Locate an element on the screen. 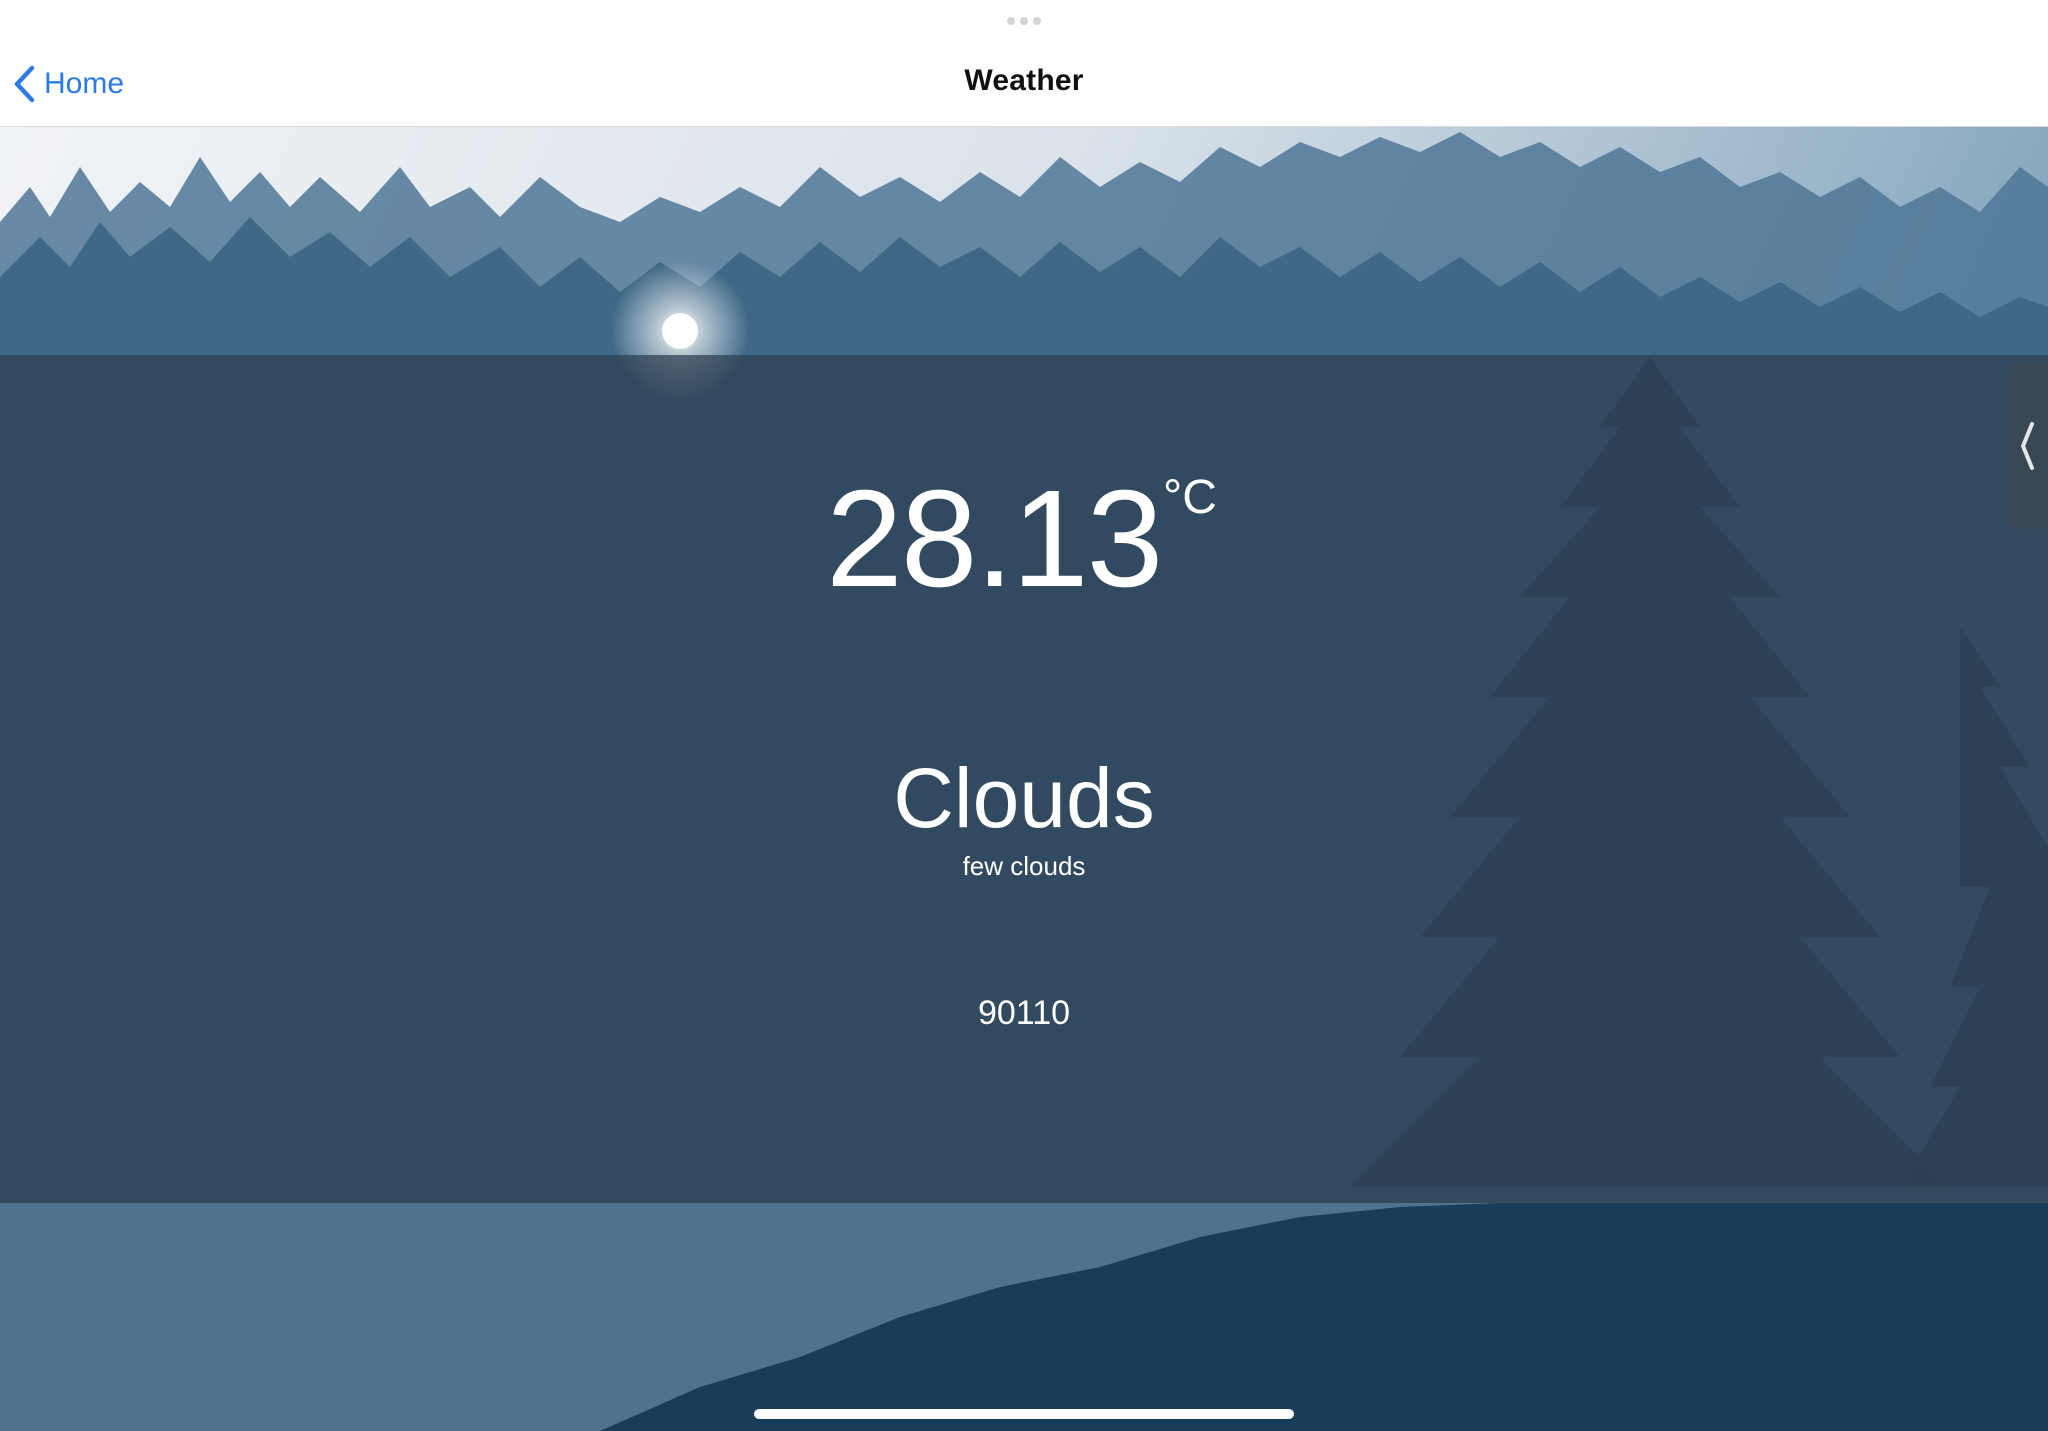  navigation-bar: Home Weather is located at coordinates (1024, 63).